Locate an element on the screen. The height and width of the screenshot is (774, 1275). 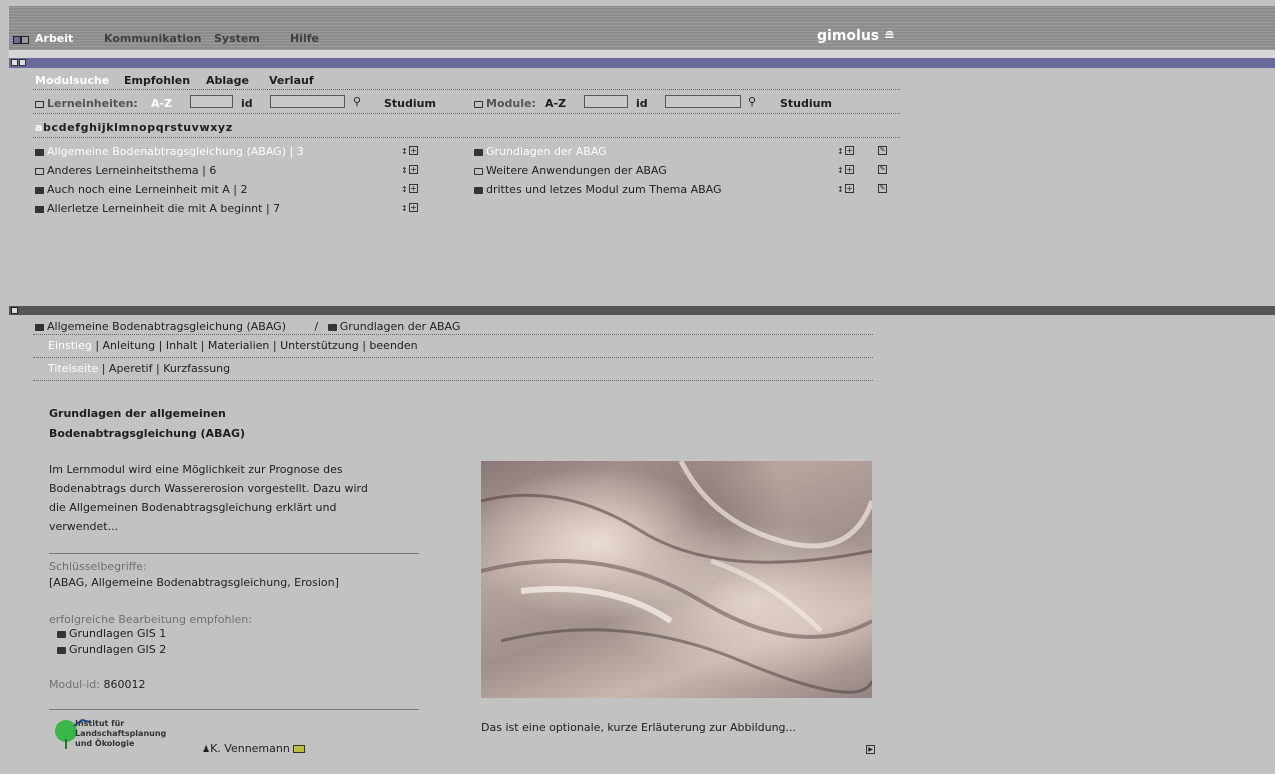
tab-anleitung: Anleitung is located at coordinates (129, 345).